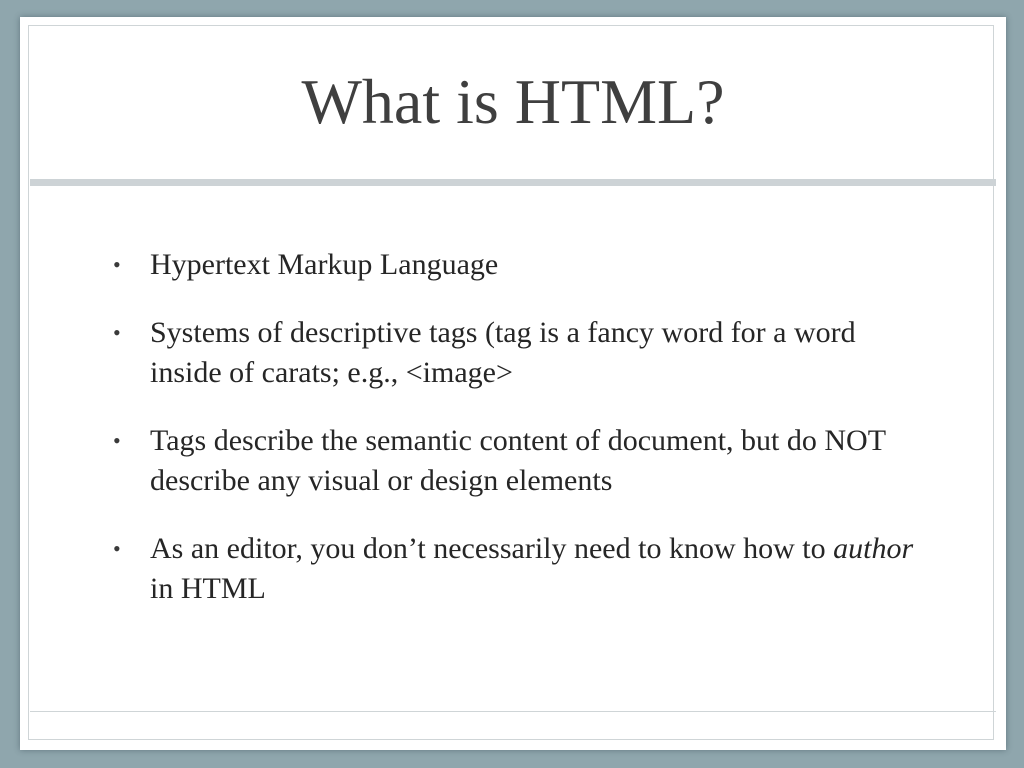 This screenshot has height=768, width=1024. What do you see at coordinates (873, 548) in the screenshot?
I see `bullet-text-emphasis: author` at bounding box center [873, 548].